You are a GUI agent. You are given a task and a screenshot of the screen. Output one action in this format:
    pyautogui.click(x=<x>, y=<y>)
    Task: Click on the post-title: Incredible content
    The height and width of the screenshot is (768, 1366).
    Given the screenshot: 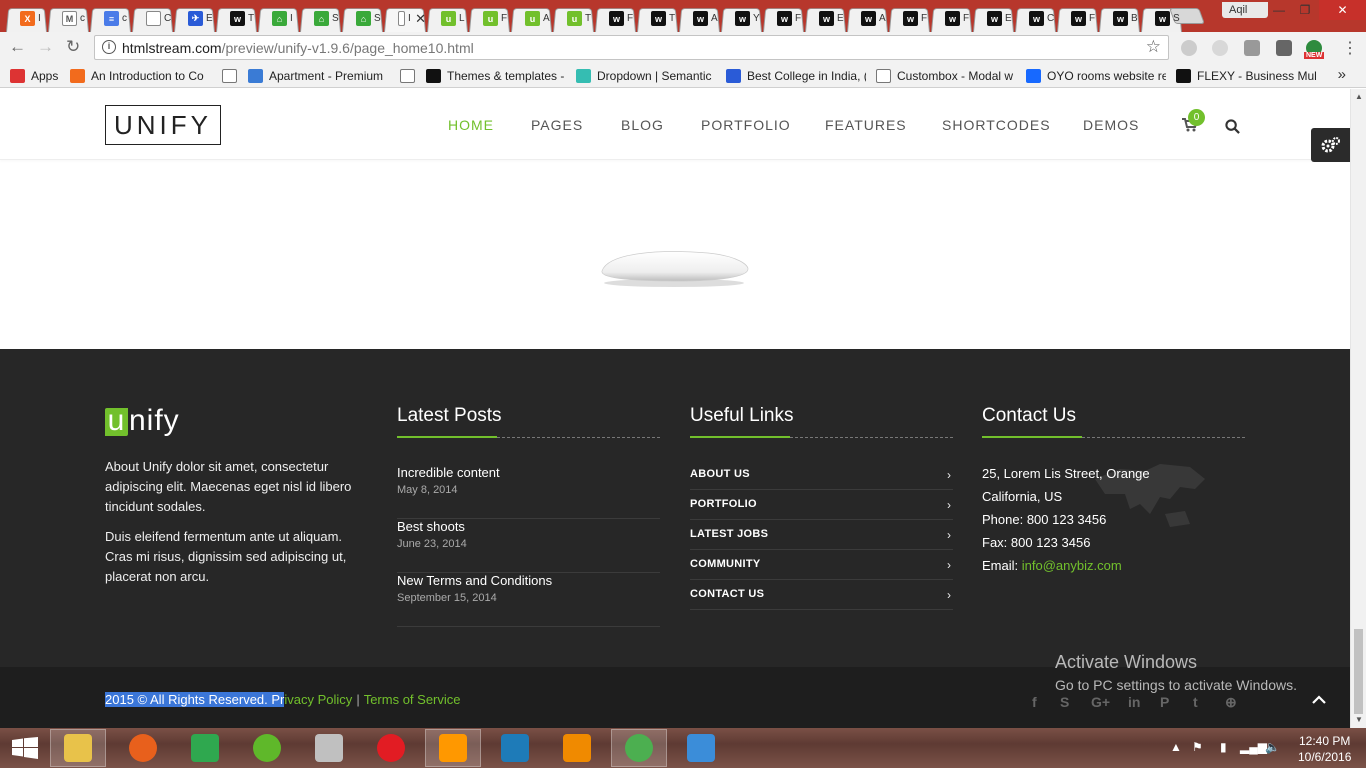 What is the action you would take?
    pyautogui.click(x=448, y=472)
    